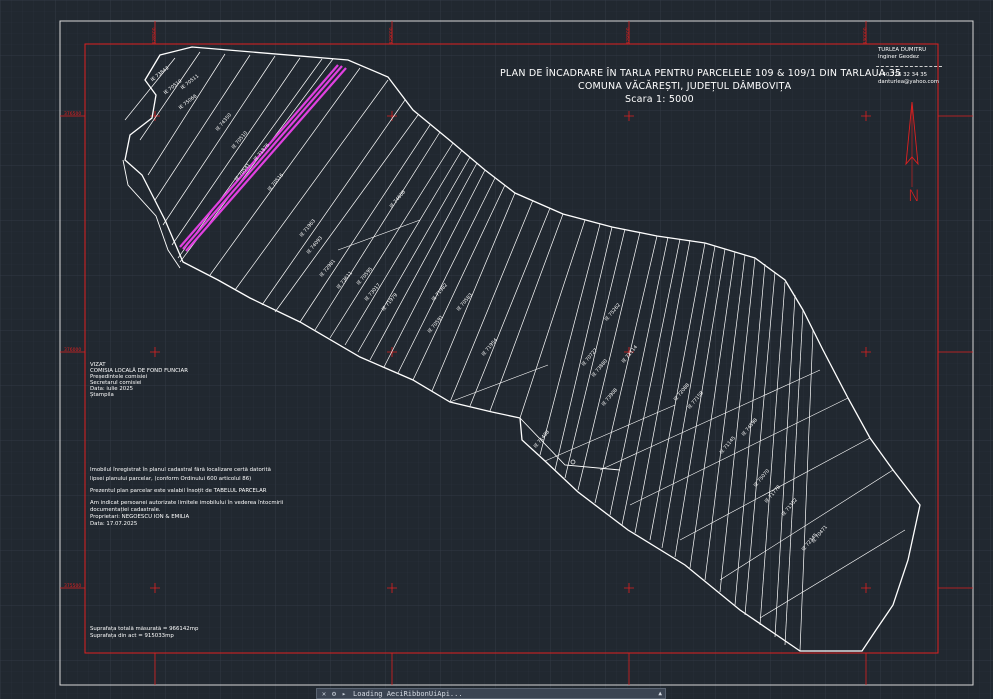  What do you see at coordinates (155, 36) in the screenshot?
I see `grid-label-top-1: 328500` at bounding box center [155, 36].